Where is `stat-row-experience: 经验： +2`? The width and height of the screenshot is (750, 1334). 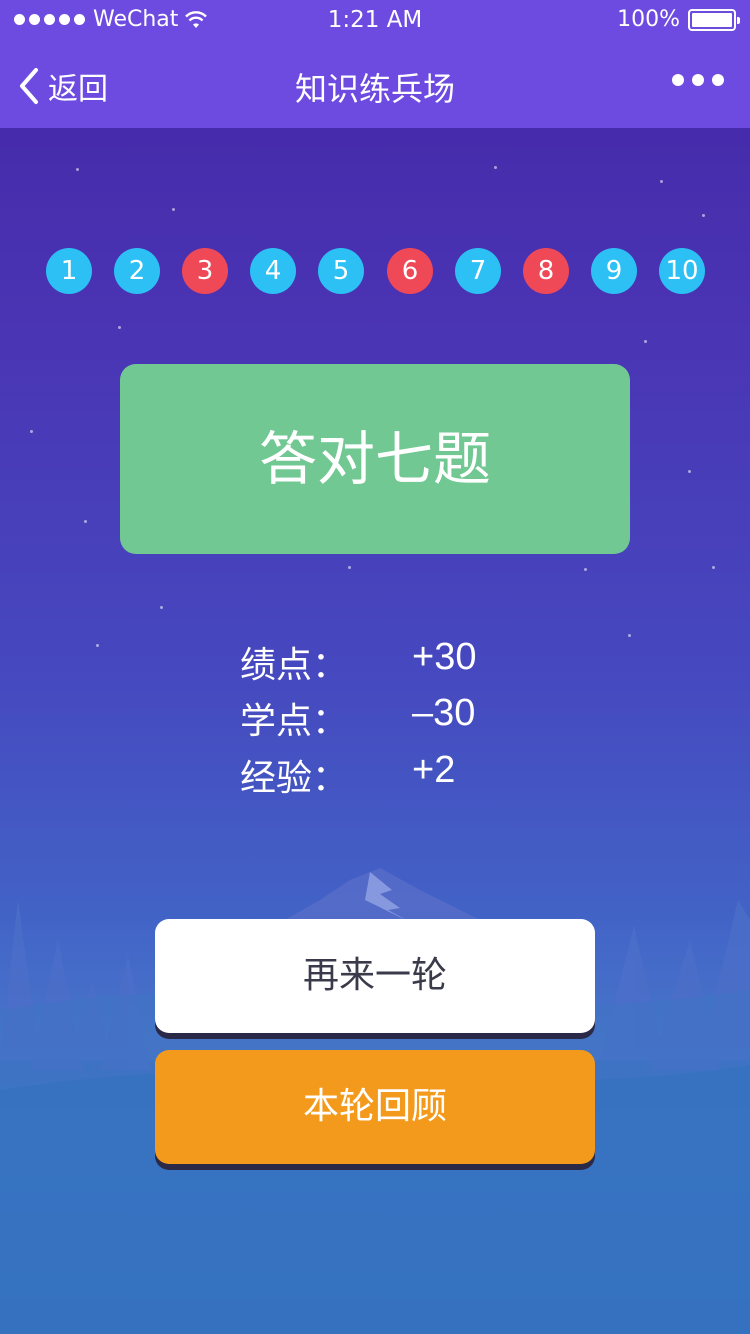
stat-row-experience: 经验： +2 is located at coordinates (400, 774).